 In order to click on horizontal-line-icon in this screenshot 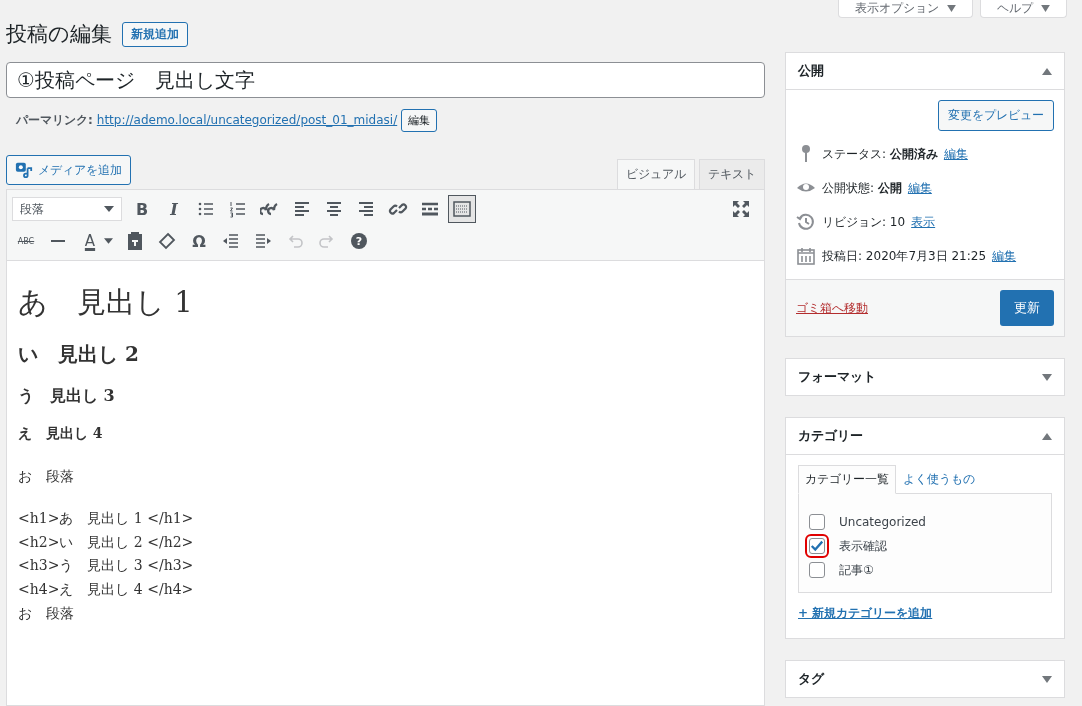, I will do `click(58, 241)`.